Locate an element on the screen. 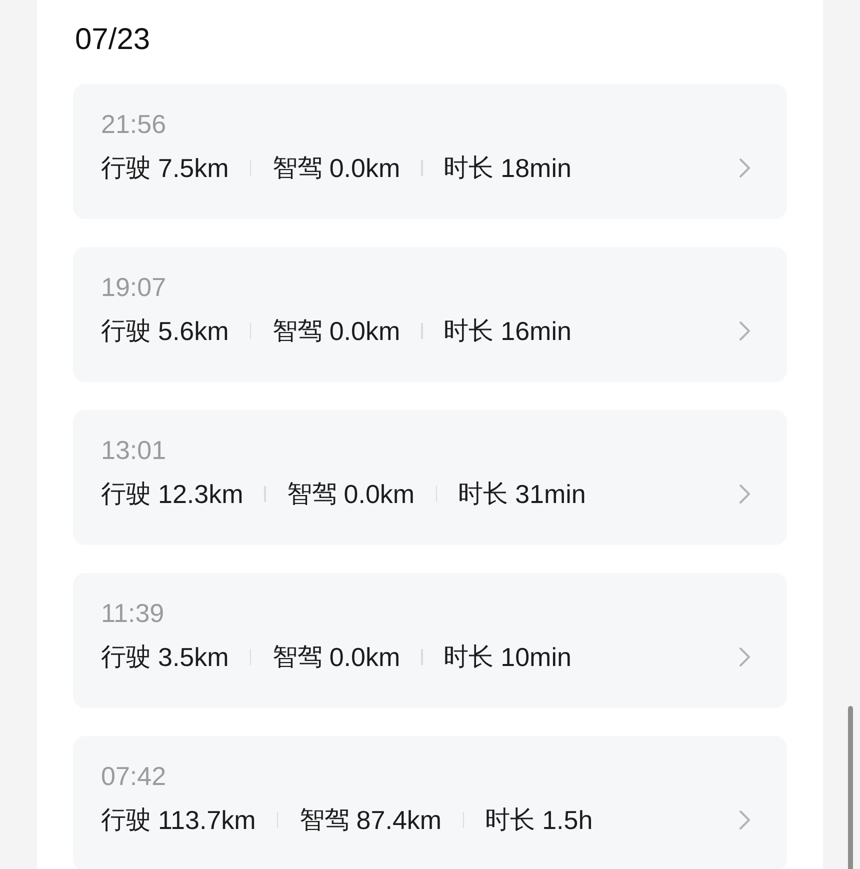 The height and width of the screenshot is (869, 860). stat-value: 7.5km is located at coordinates (193, 168).